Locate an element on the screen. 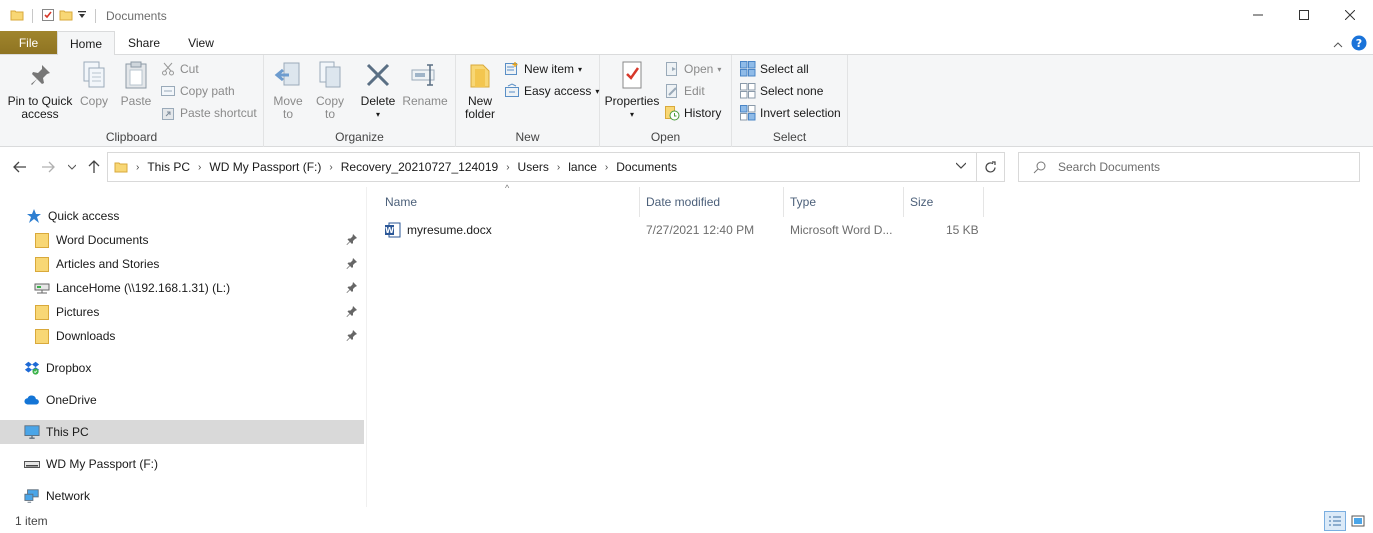  copy-button: Copy is located at coordinates (94, 83).